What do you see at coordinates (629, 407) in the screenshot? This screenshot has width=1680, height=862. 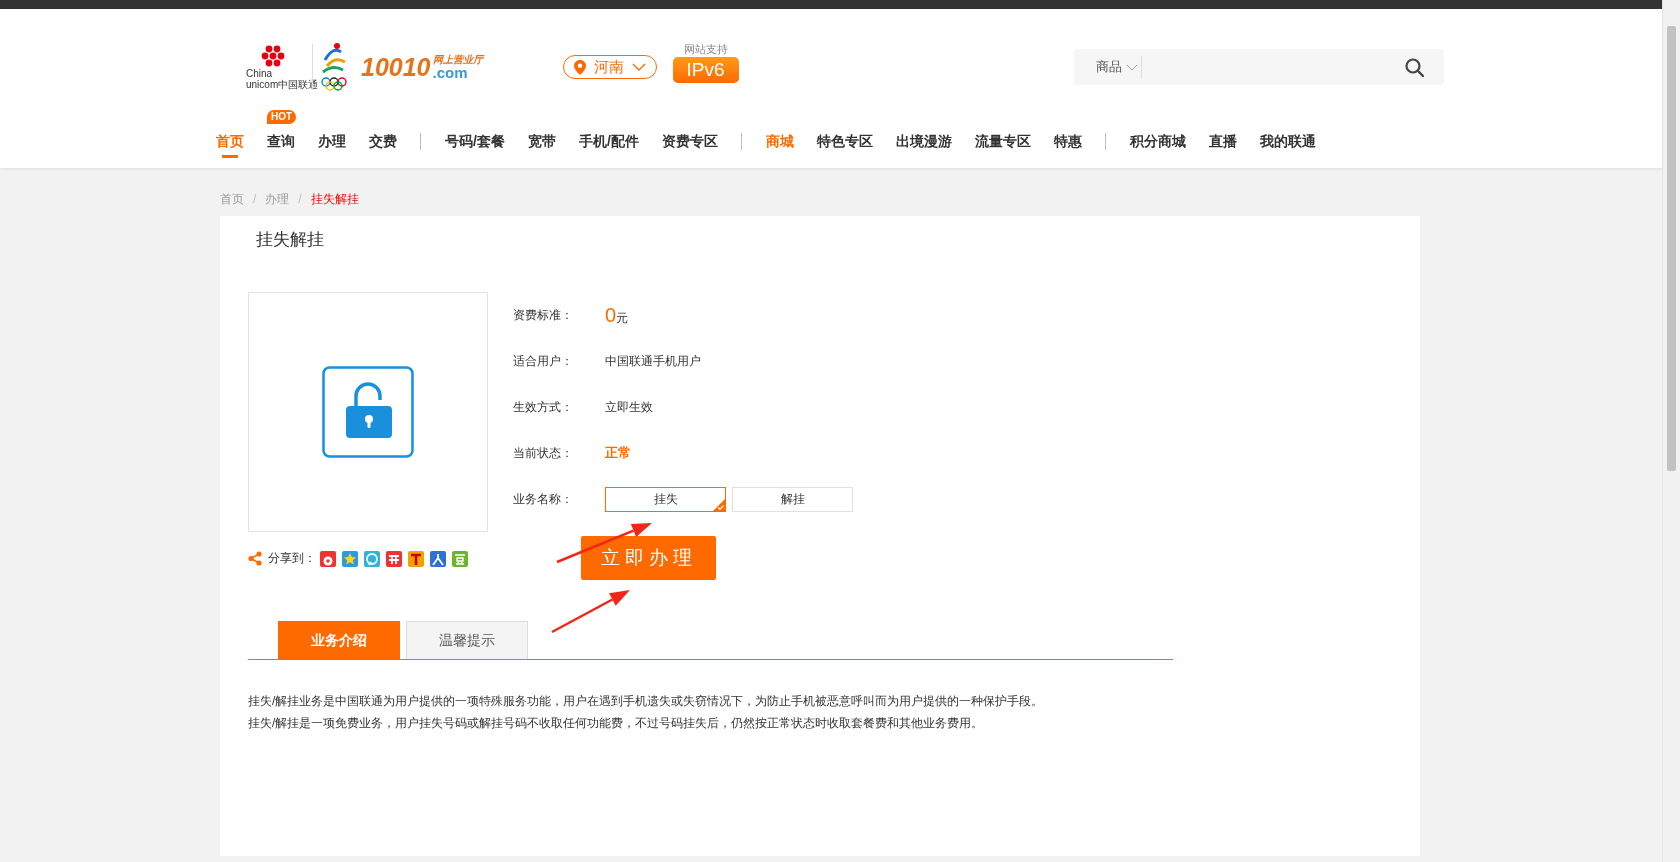 I see `field-value: 立即生效` at bounding box center [629, 407].